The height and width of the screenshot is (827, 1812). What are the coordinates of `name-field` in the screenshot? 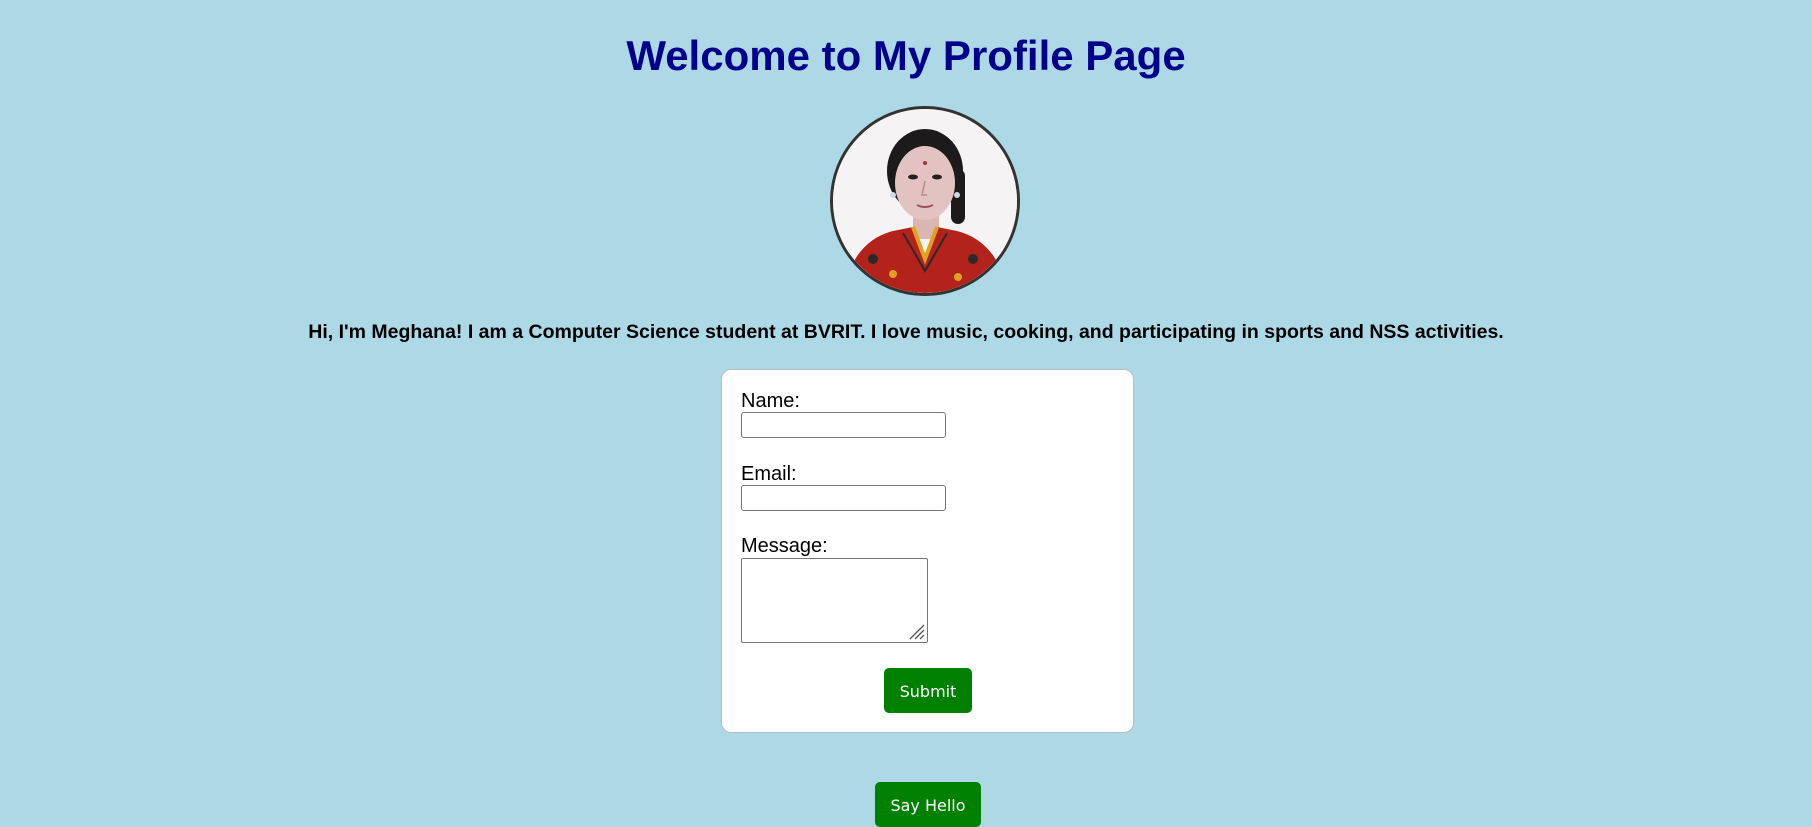 It's located at (843, 425).